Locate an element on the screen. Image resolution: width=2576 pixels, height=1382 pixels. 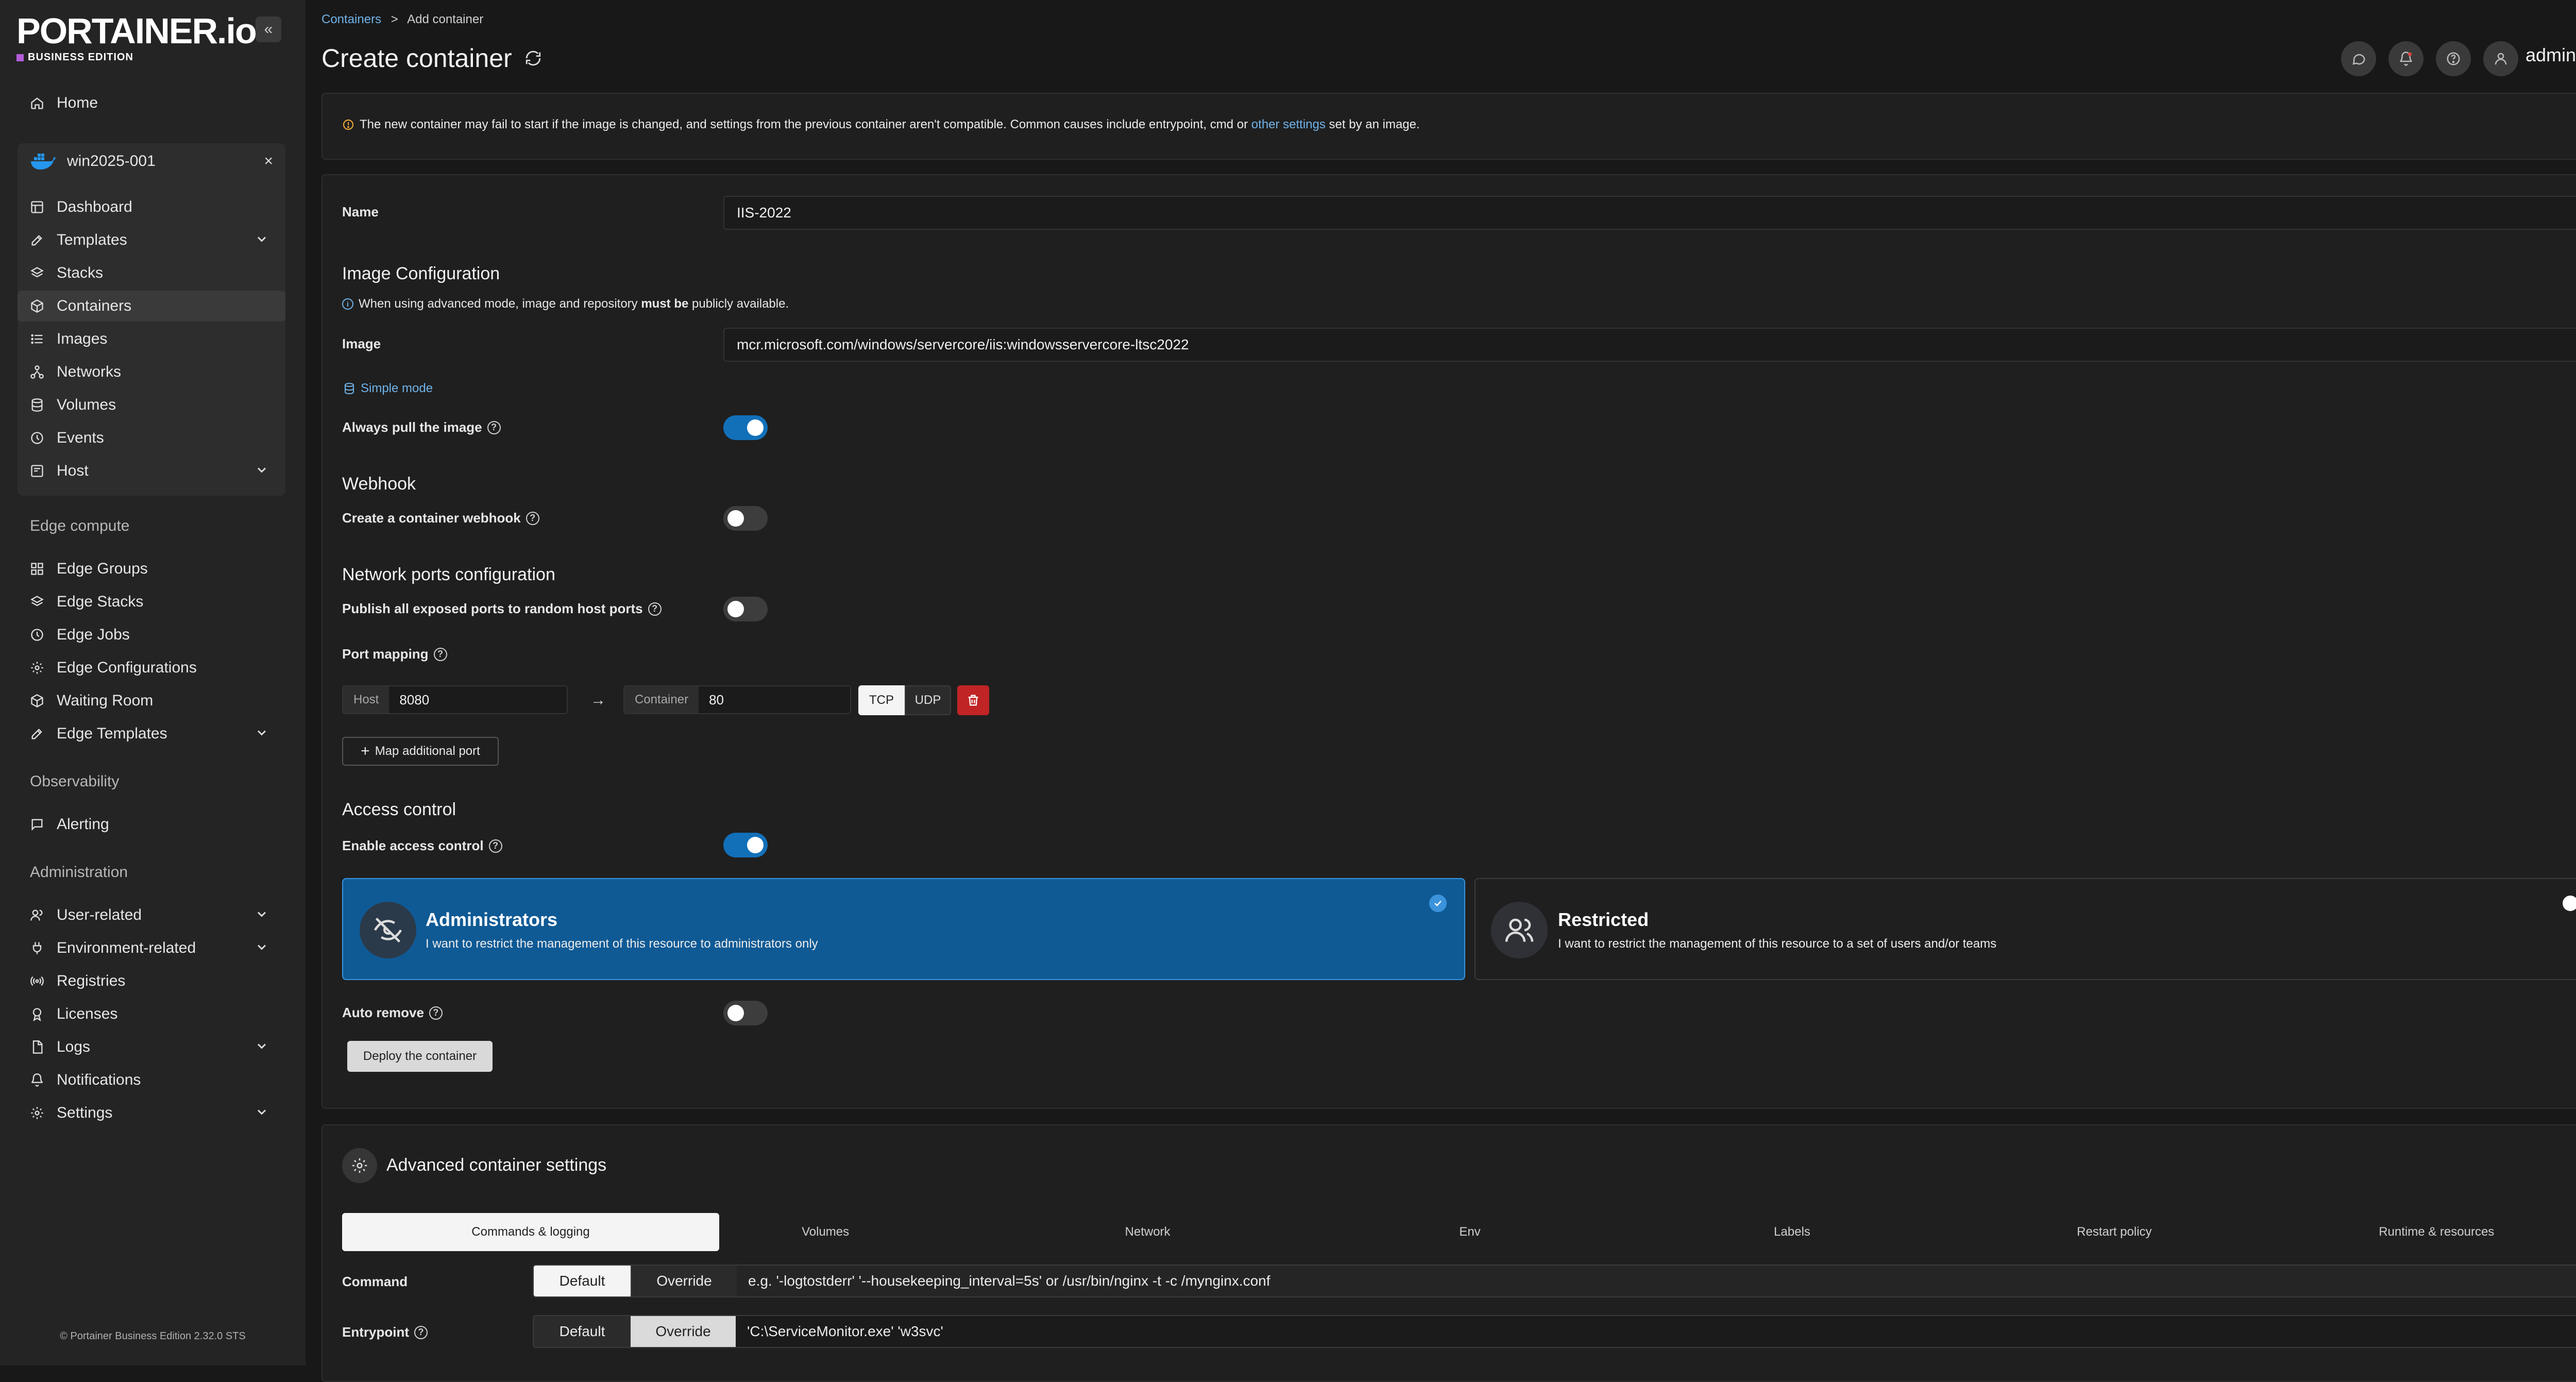
sidebar-item-label: Edge Jobs is located at coordinates (93, 634).